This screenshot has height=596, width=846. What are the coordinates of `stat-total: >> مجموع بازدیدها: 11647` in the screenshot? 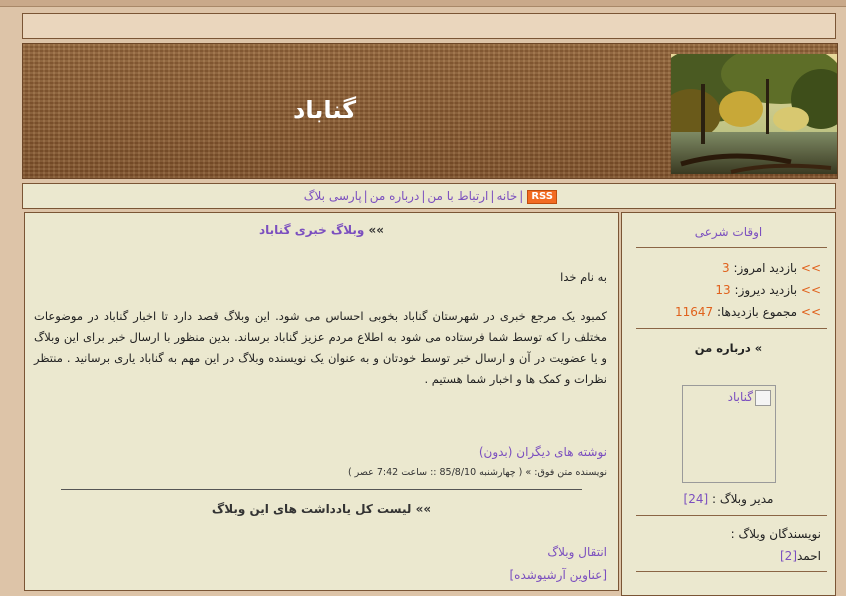 It's located at (748, 312).